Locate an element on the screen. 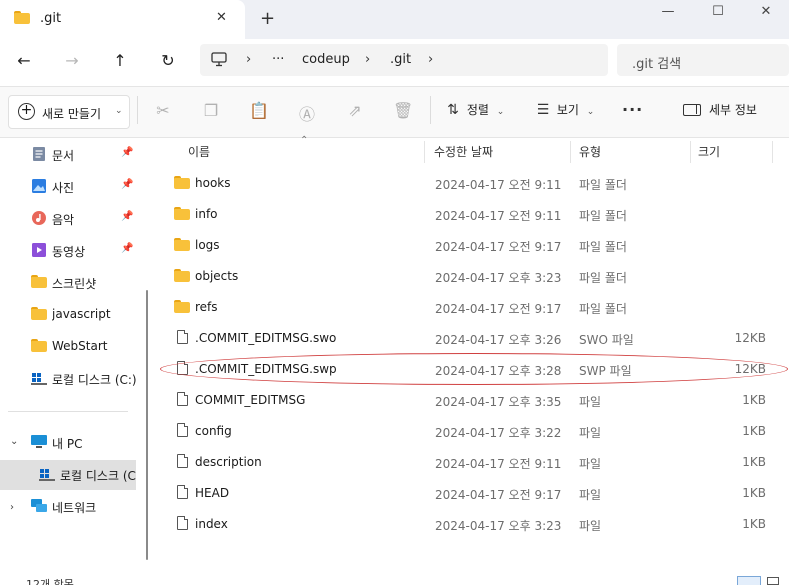 The height and width of the screenshot is (585, 789). sidebar-item-music: 음악 📌 is located at coordinates (68, 218).